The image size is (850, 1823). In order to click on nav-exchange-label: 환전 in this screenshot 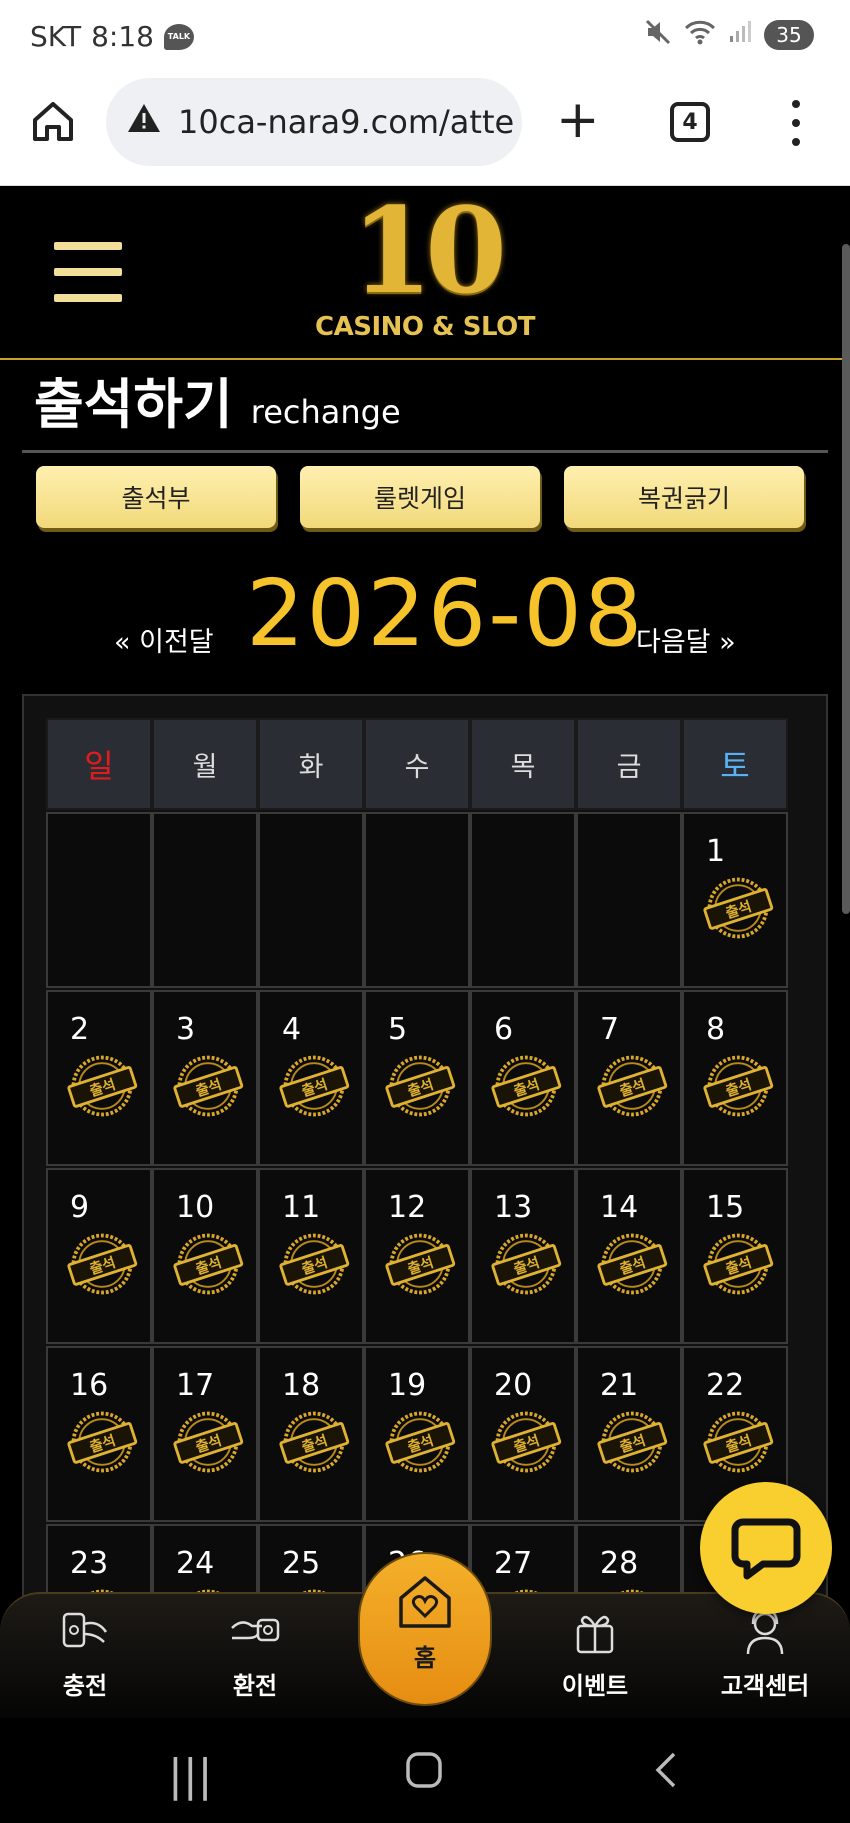, I will do `click(255, 1686)`.